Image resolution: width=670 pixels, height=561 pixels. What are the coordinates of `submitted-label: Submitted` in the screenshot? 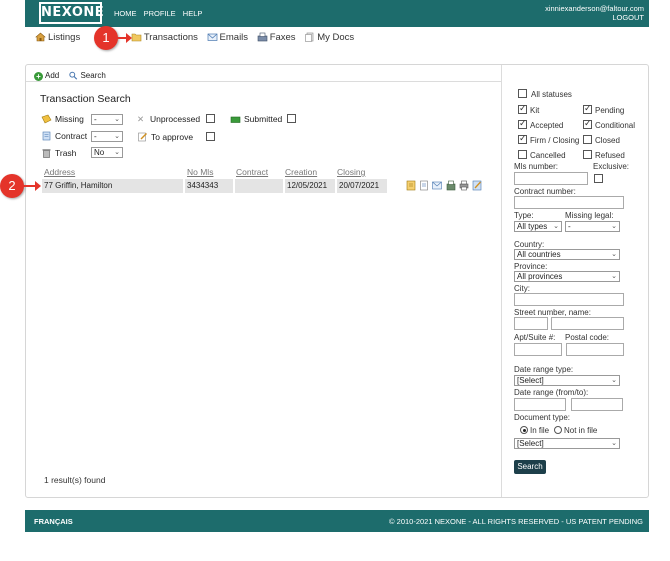 It's located at (263, 119).